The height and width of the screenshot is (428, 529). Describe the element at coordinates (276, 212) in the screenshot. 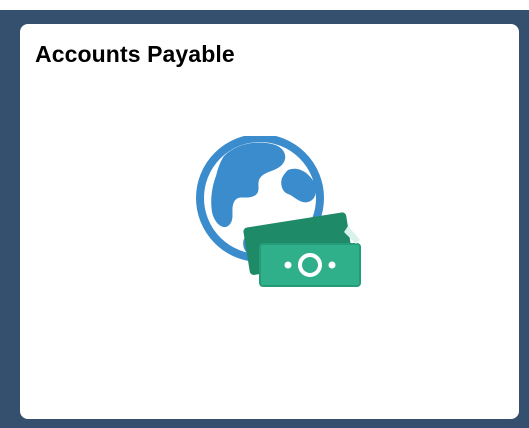

I see `globe-money-icon` at that location.